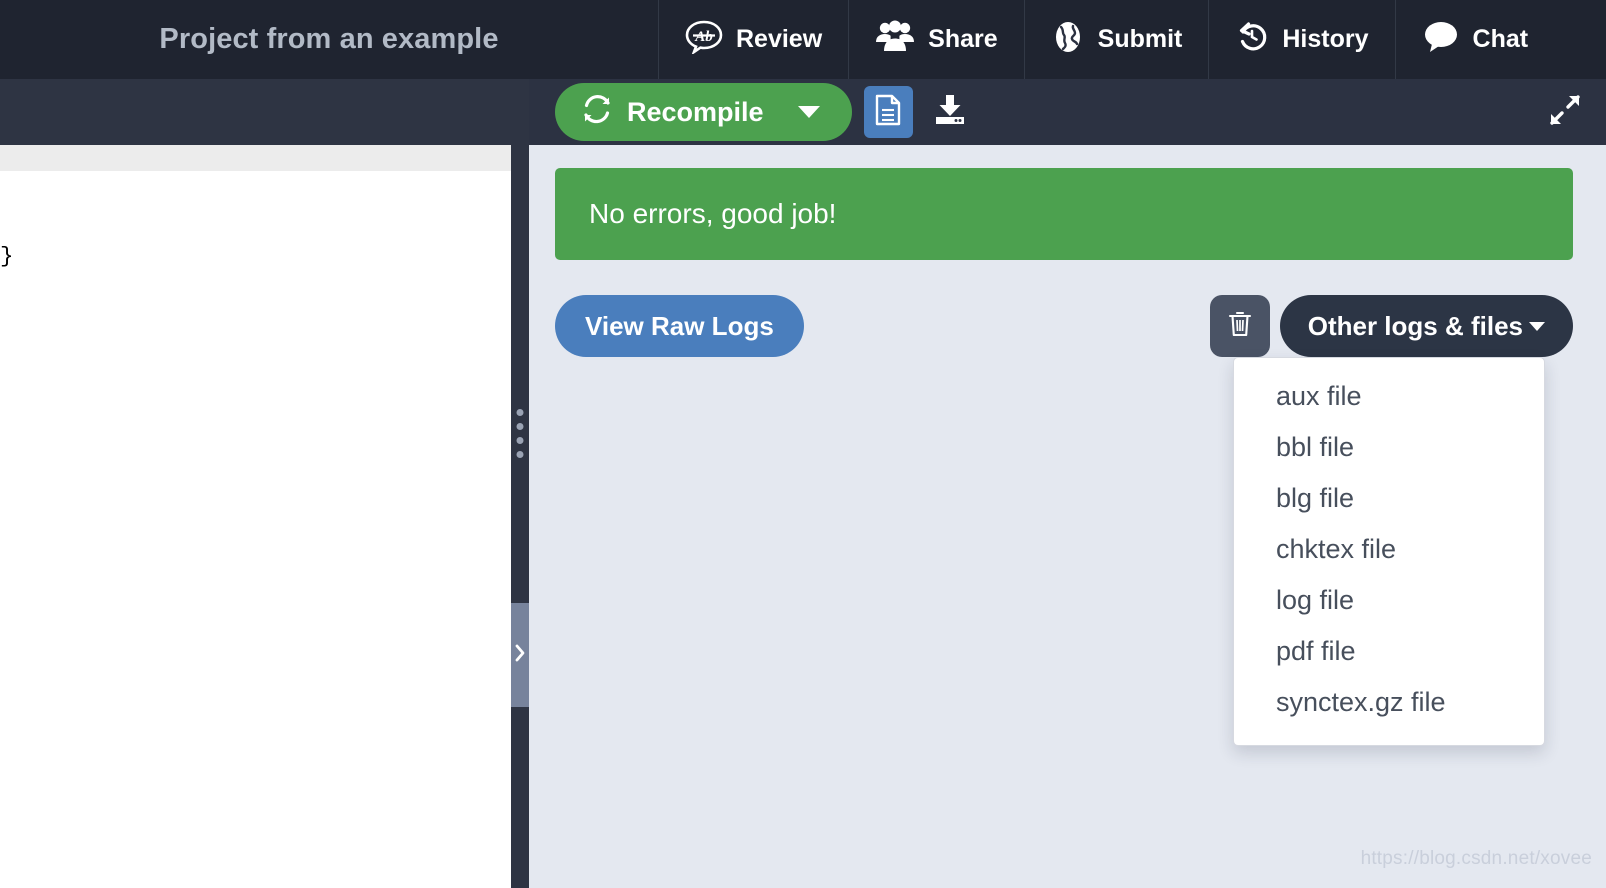 This screenshot has height=888, width=1606. I want to click on nav-label-chat: Chat, so click(1500, 39).